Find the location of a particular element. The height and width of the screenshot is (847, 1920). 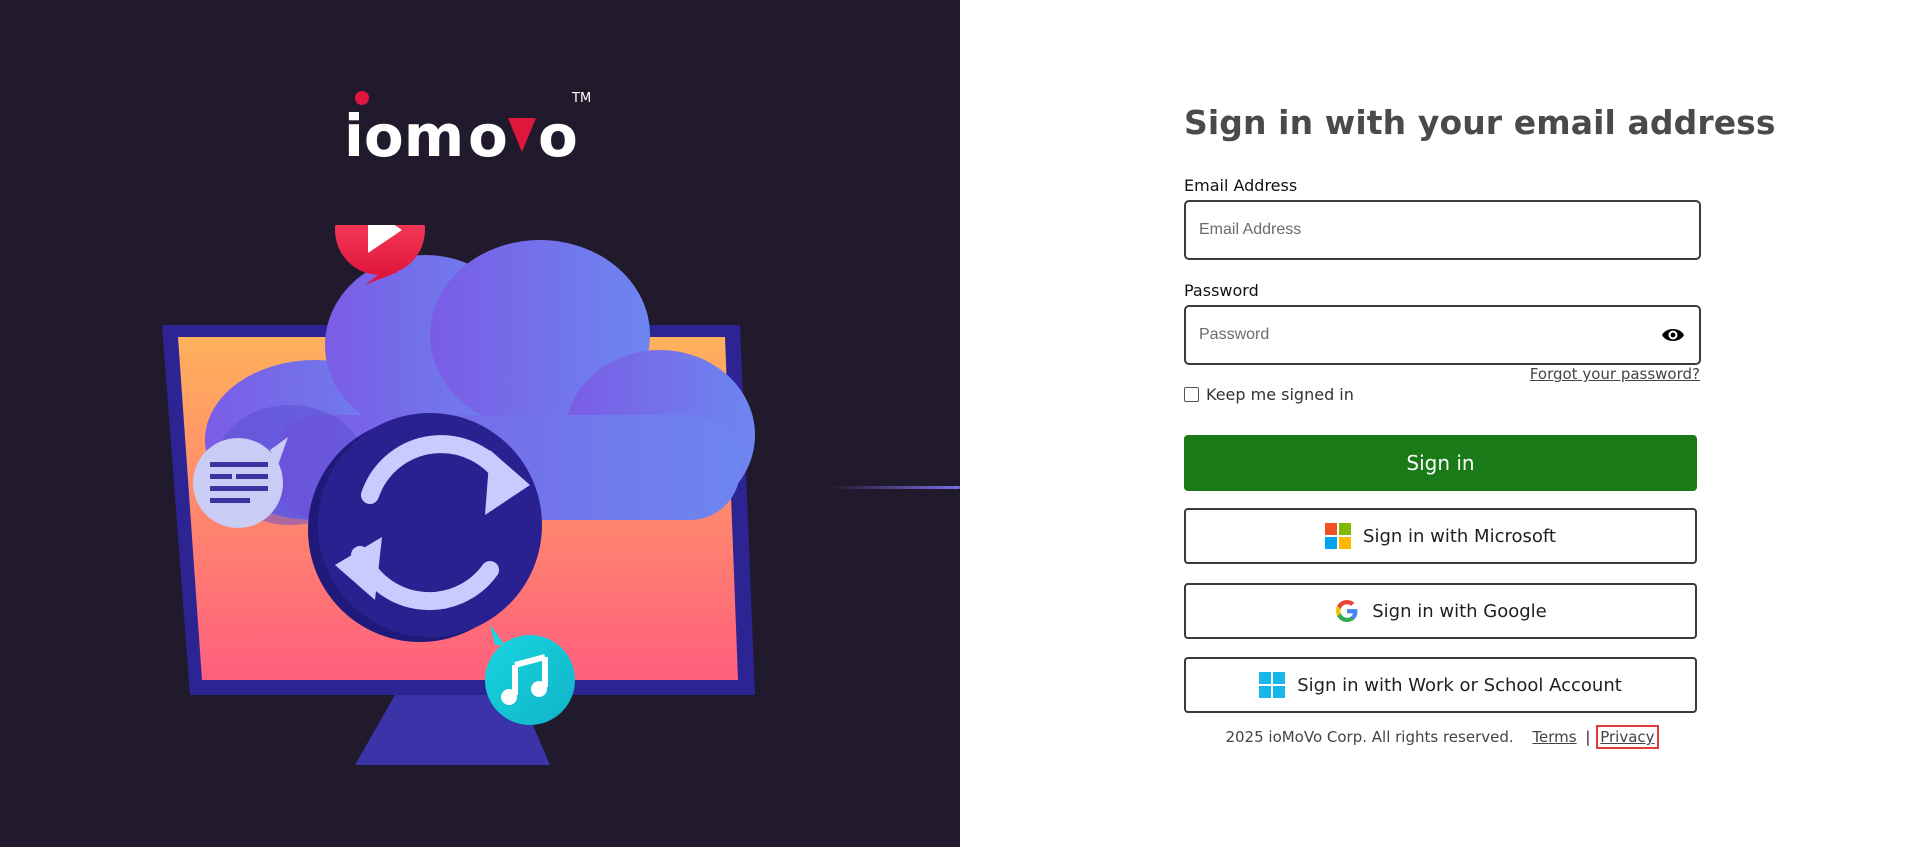

sign-in-google-label: Sign in with Google is located at coordinates (1459, 611).